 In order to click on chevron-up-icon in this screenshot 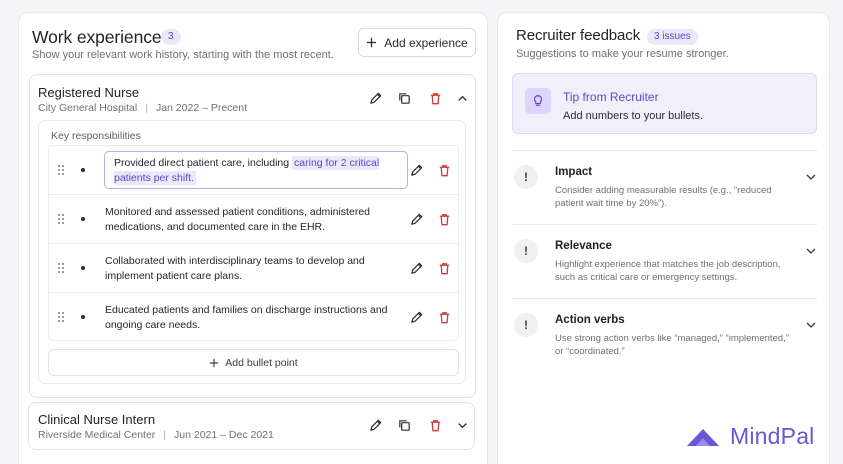, I will do `click(462, 98)`.